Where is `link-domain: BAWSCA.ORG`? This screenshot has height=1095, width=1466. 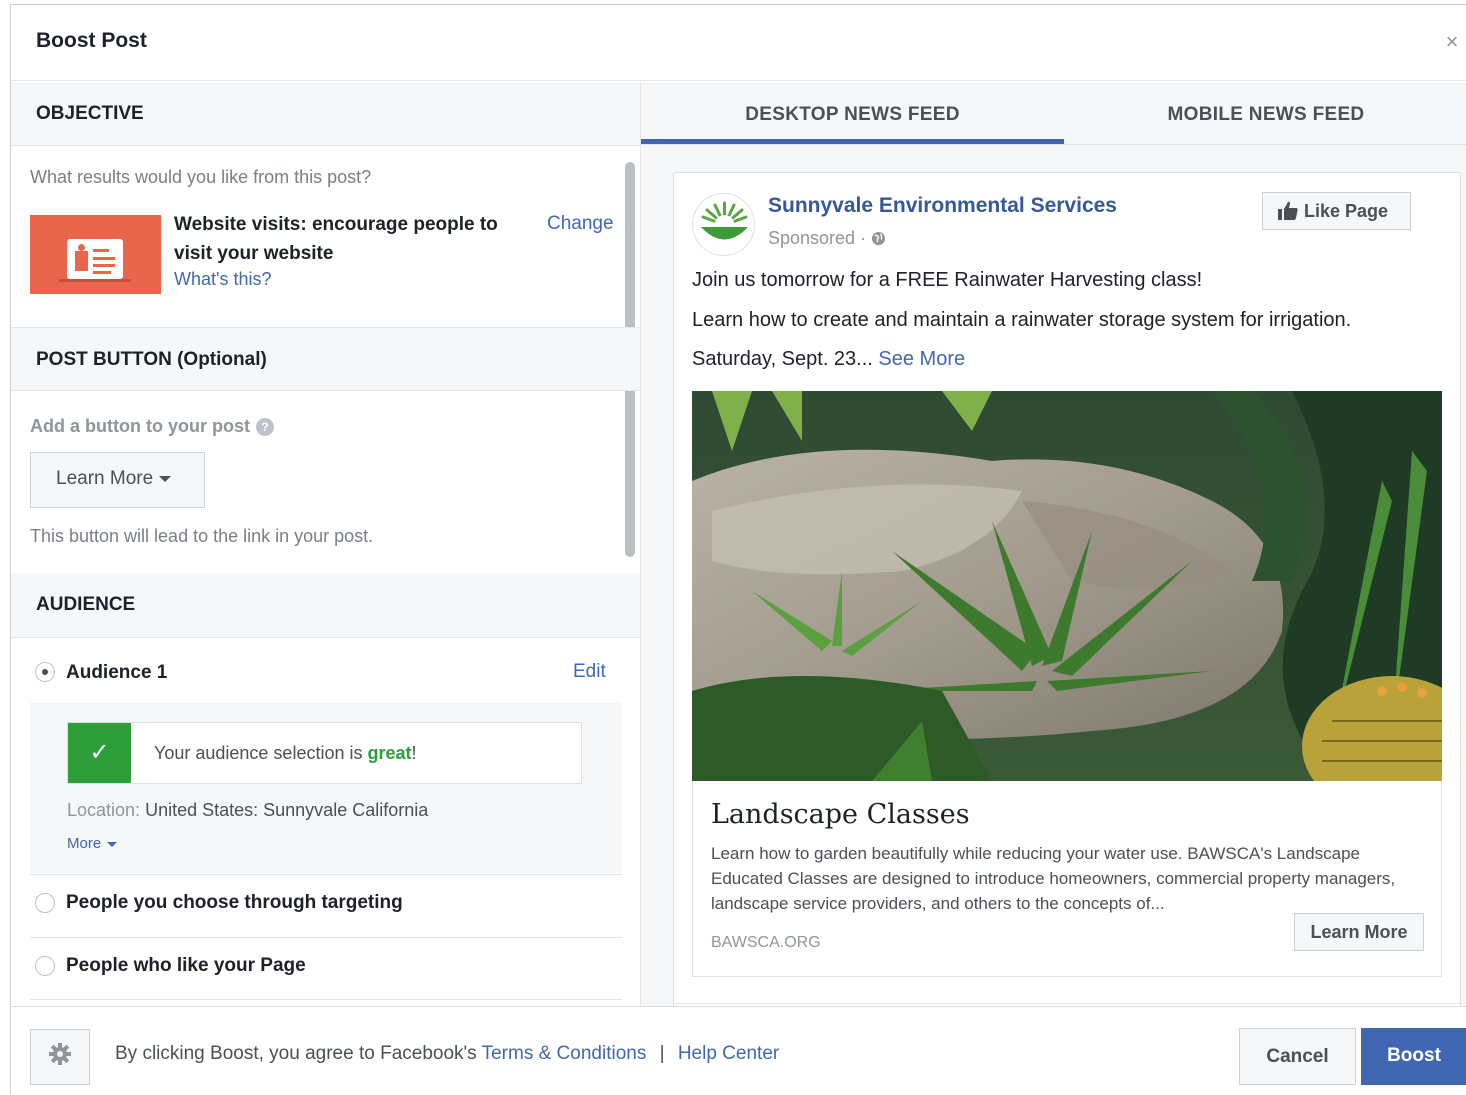
link-domain: BAWSCA.ORG is located at coordinates (766, 942).